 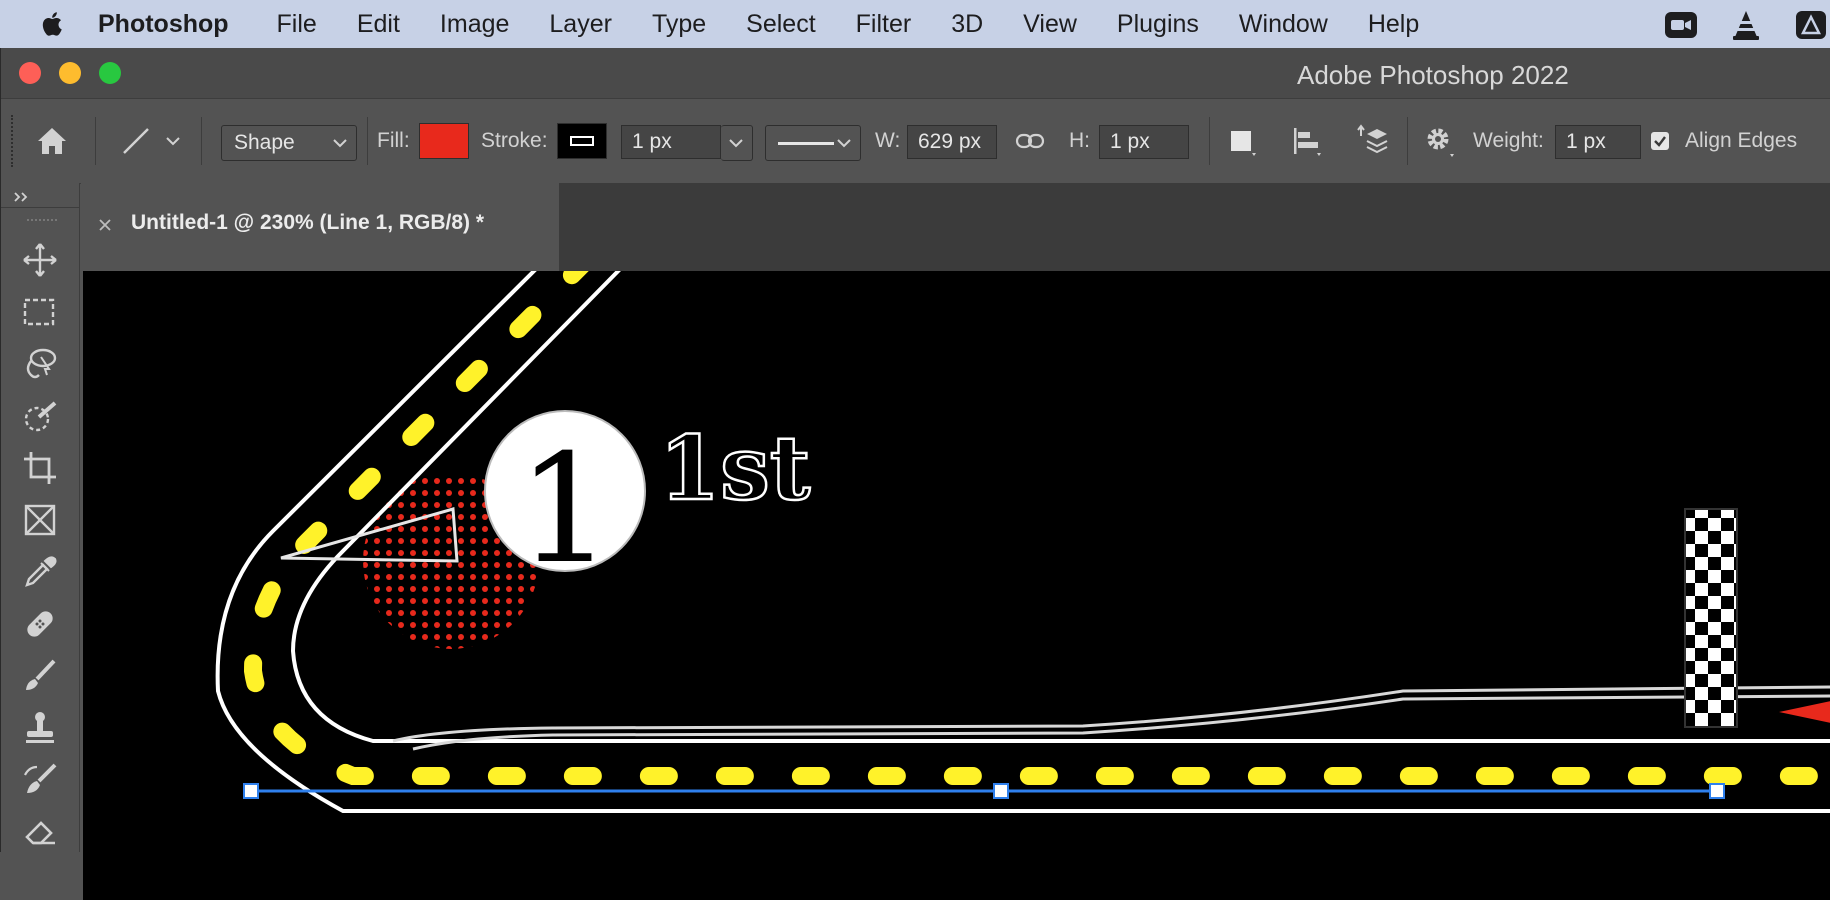 I want to click on menu-3d: 3D, so click(x=967, y=24).